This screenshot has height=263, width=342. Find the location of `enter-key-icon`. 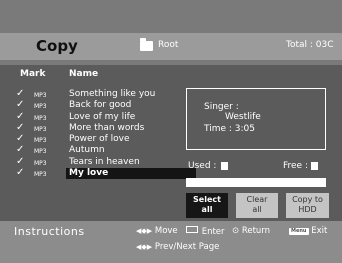

enter-key-icon is located at coordinates (192, 229).